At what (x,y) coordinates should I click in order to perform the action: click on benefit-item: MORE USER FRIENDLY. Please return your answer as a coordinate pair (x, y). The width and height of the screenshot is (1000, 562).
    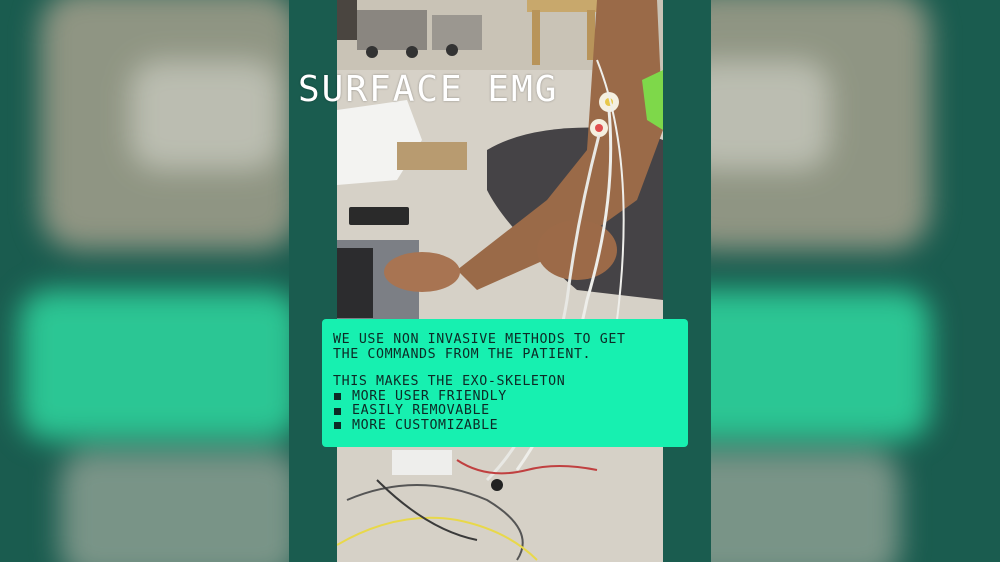
    Looking at the image, I should click on (505, 396).